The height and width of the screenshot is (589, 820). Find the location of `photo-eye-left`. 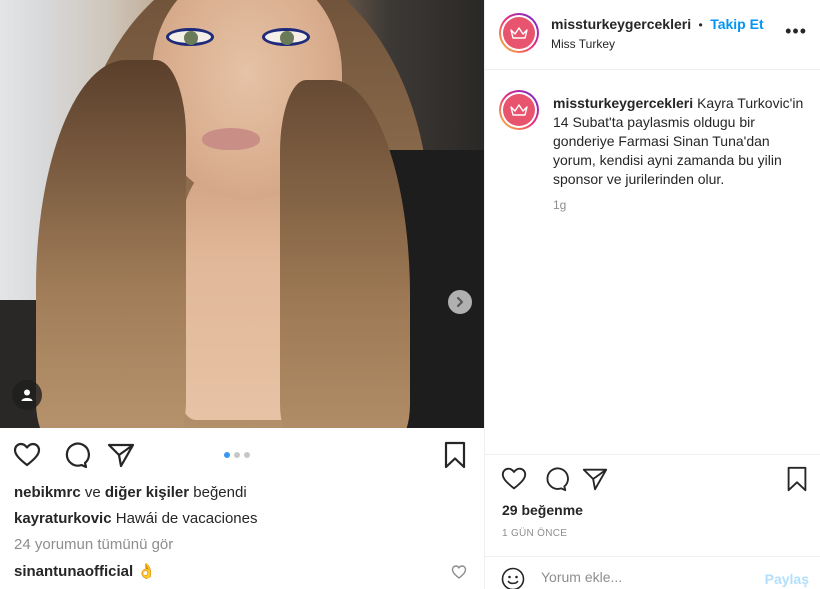

photo-eye-left is located at coordinates (190, 37).